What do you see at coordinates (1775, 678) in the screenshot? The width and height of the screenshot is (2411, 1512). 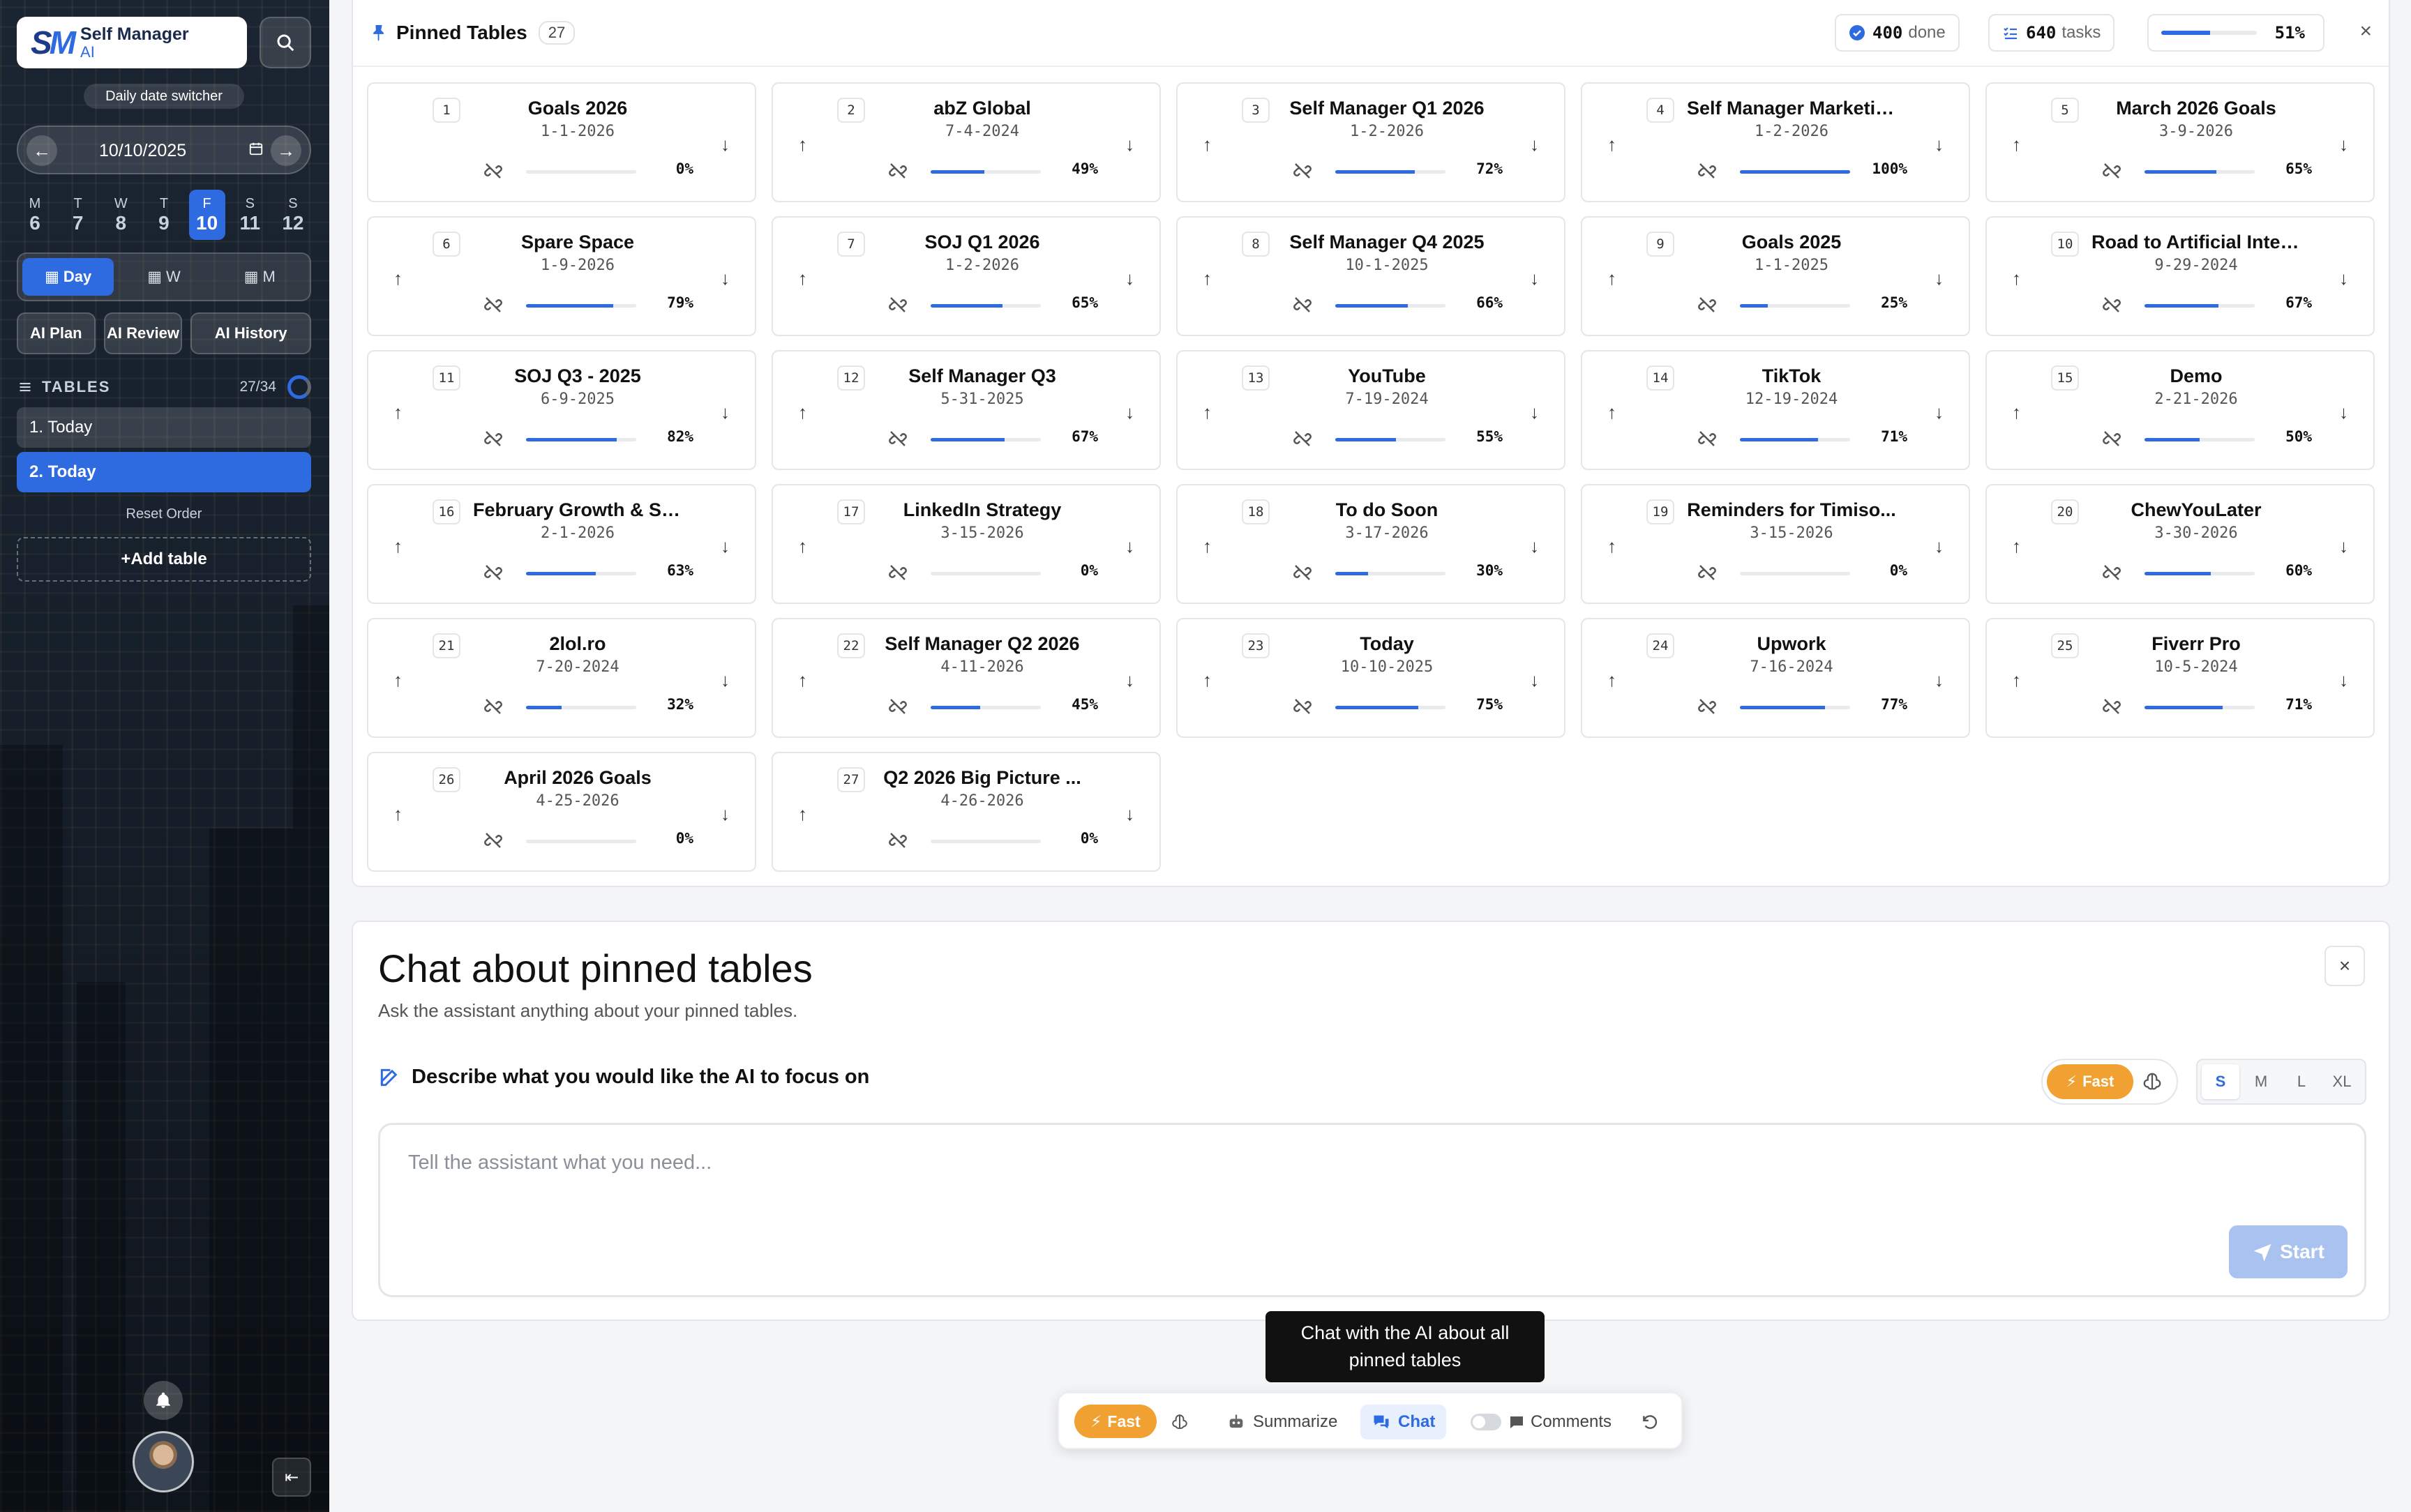 I see `pinned-card: ↑ 24 Upwork 7-16-2024 ↓ 77%` at bounding box center [1775, 678].